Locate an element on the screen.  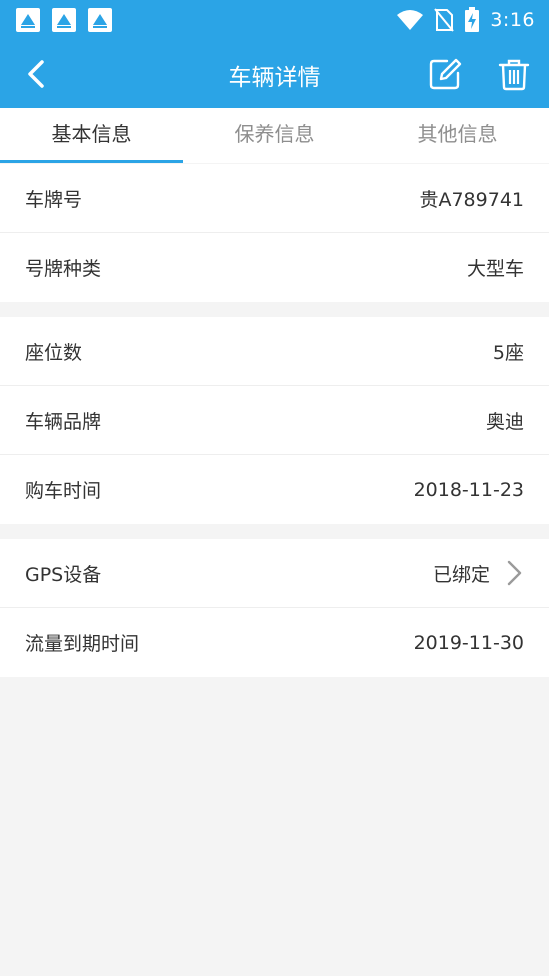
battery-charging-icon is located at coordinates (472, 19).